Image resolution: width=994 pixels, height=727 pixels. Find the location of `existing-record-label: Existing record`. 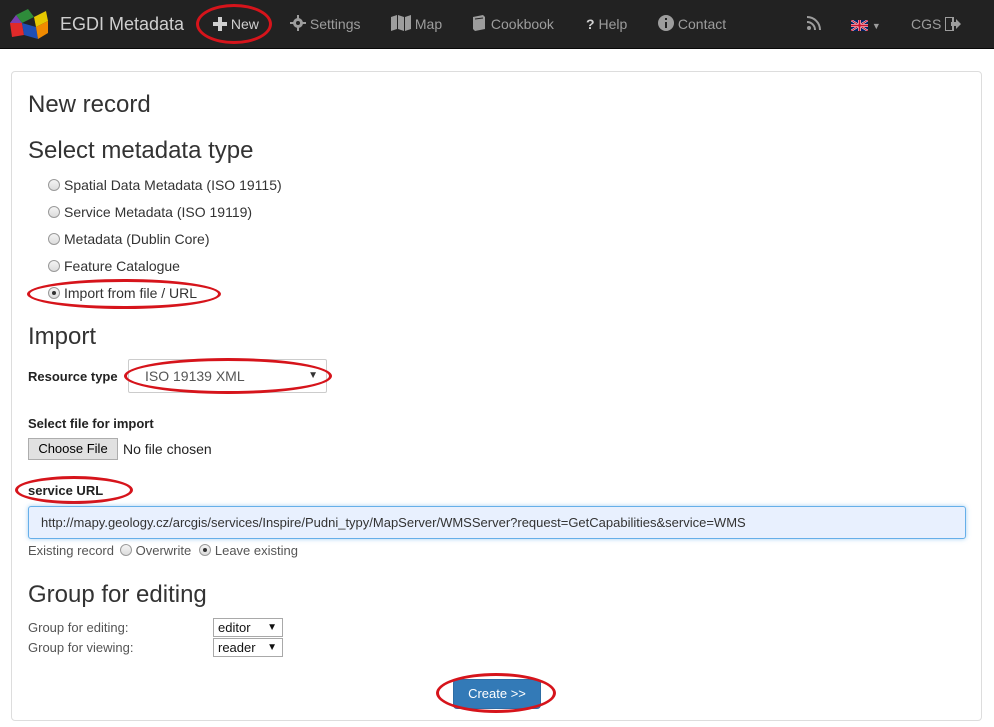

existing-record-label: Existing record is located at coordinates (71, 550).